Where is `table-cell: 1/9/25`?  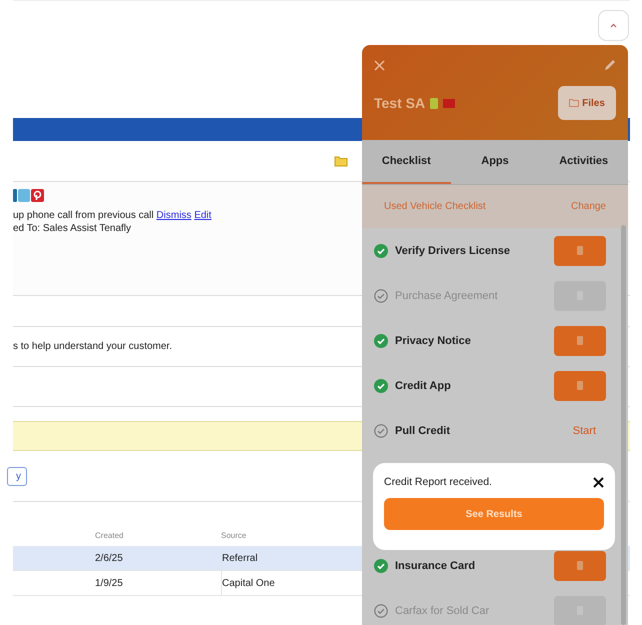
table-cell: 1/9/25 is located at coordinates (158, 583).